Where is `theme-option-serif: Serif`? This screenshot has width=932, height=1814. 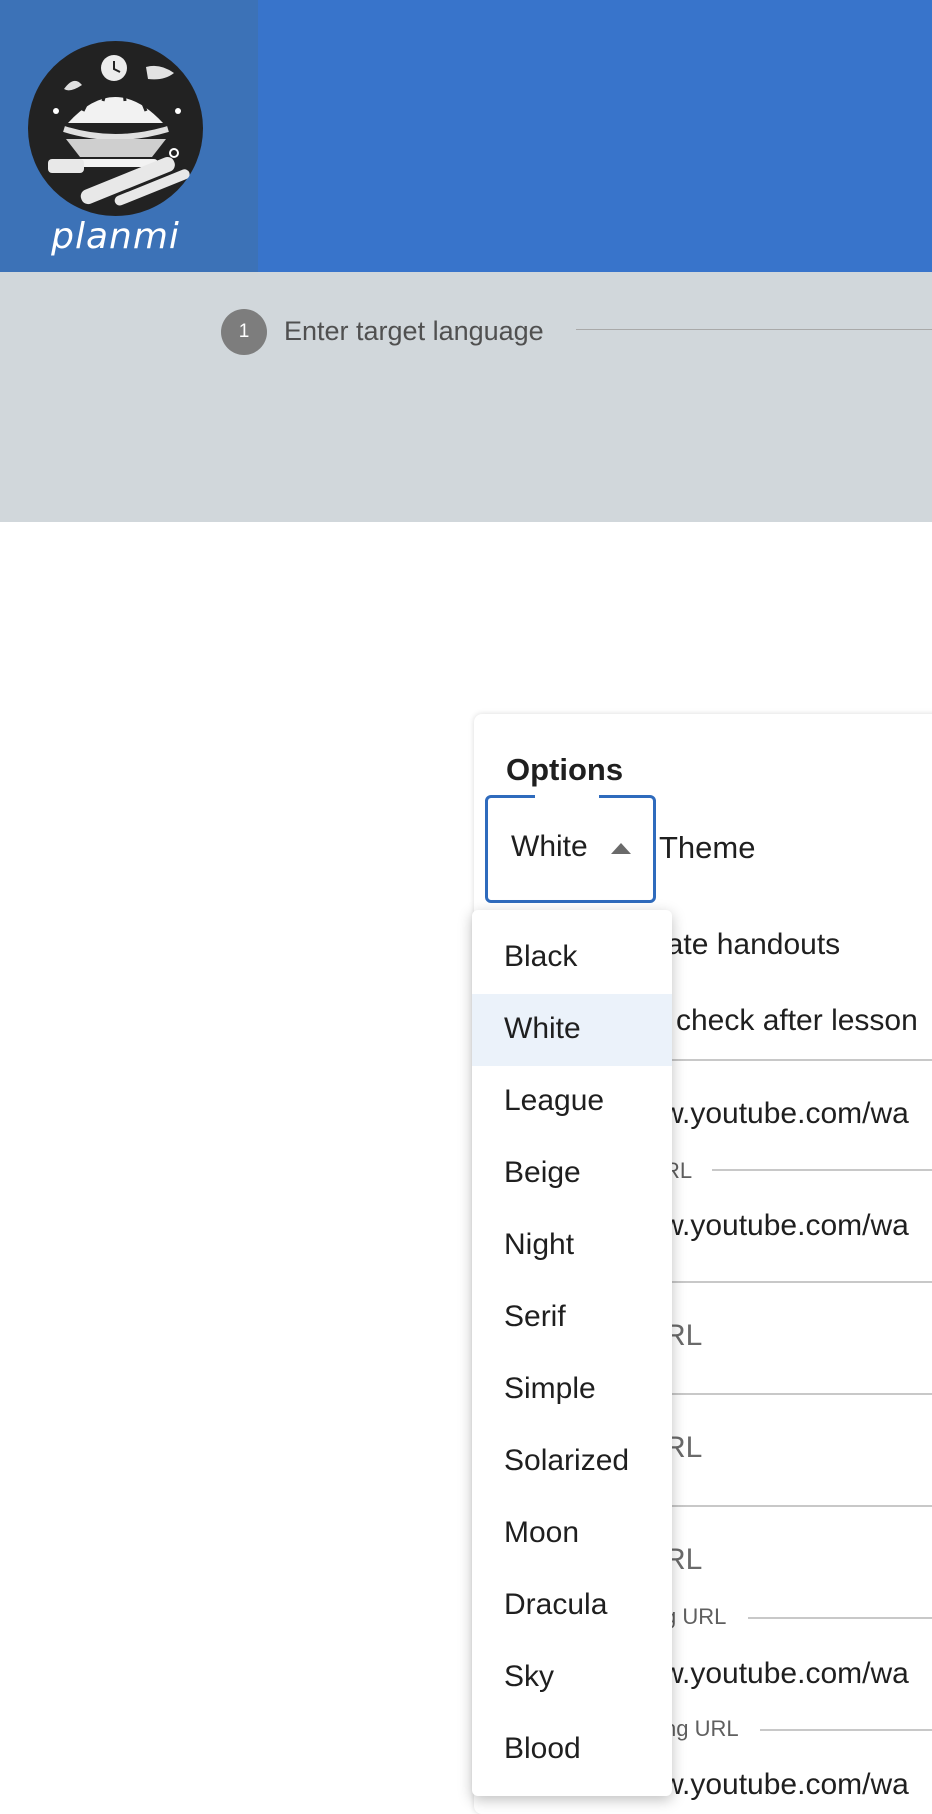
theme-option-serif: Serif is located at coordinates (572, 1318).